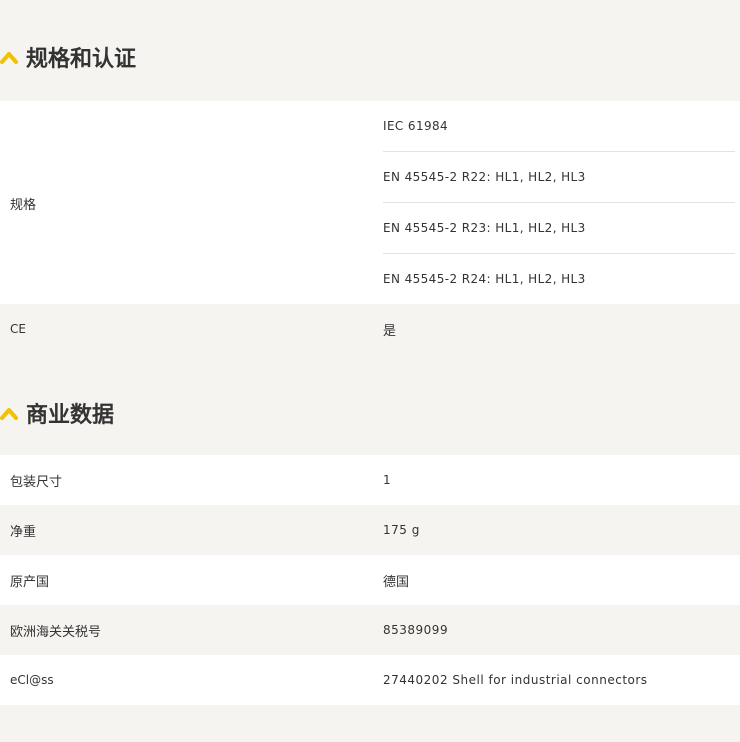 The height and width of the screenshot is (742, 740). I want to click on commercial-section-header: 商业数据, so click(370, 404).